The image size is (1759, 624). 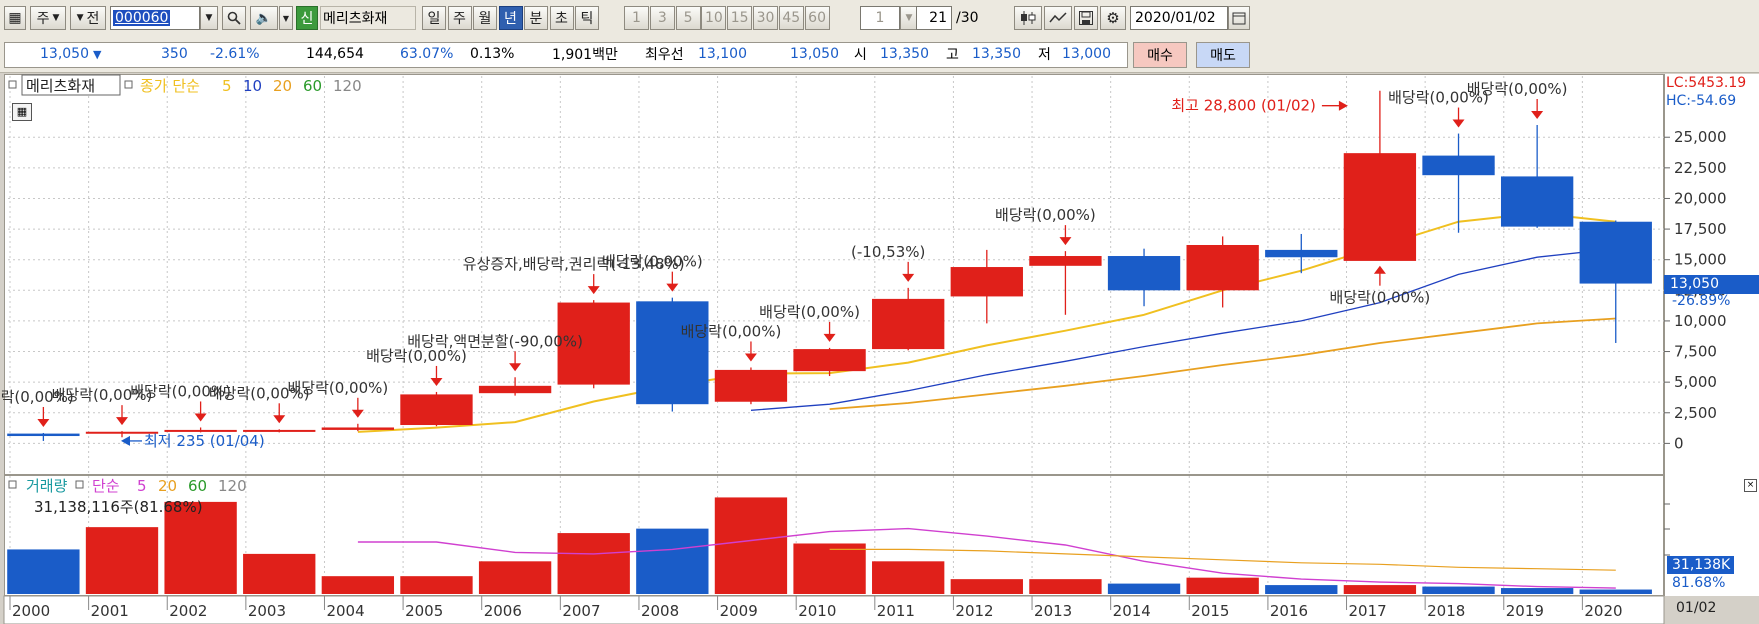 I want to click on x-tick-label: 2008, so click(x=660, y=611).